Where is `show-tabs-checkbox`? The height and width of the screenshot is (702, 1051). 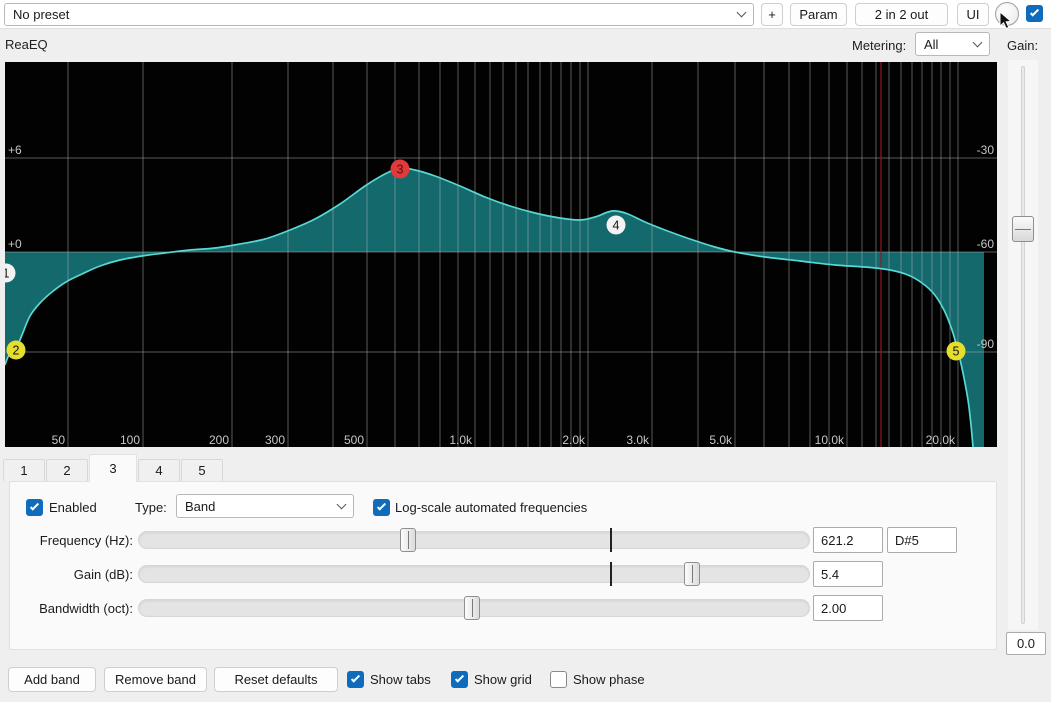
show-tabs-checkbox is located at coordinates (355, 679).